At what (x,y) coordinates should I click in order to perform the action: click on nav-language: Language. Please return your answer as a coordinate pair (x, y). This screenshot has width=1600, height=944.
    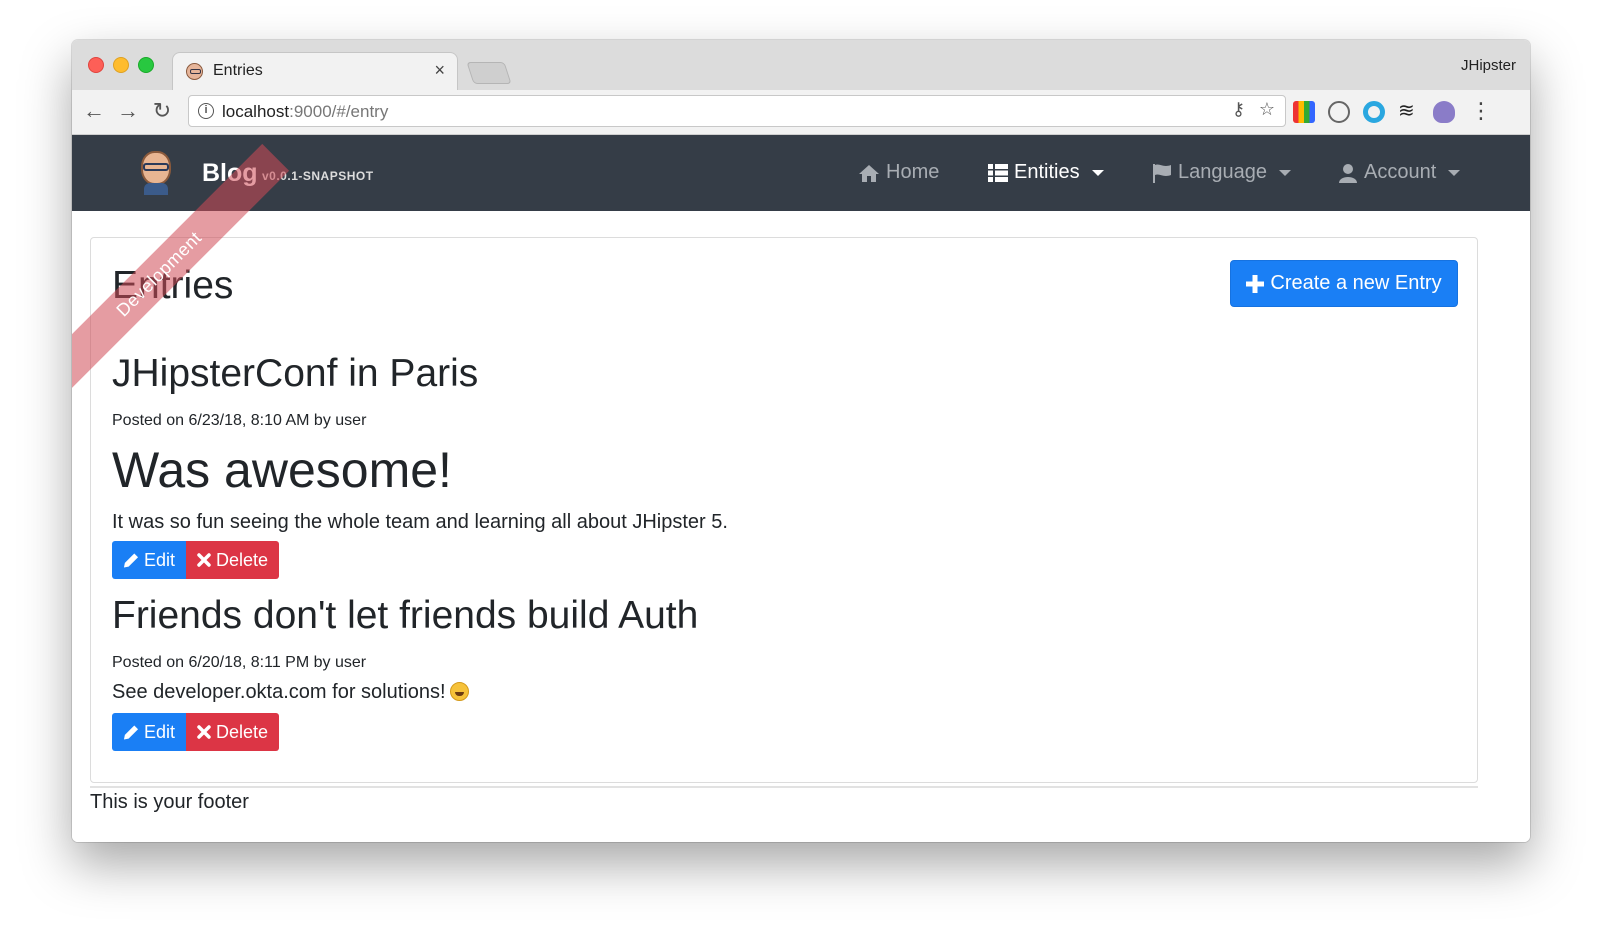
    Looking at the image, I should click on (1221, 172).